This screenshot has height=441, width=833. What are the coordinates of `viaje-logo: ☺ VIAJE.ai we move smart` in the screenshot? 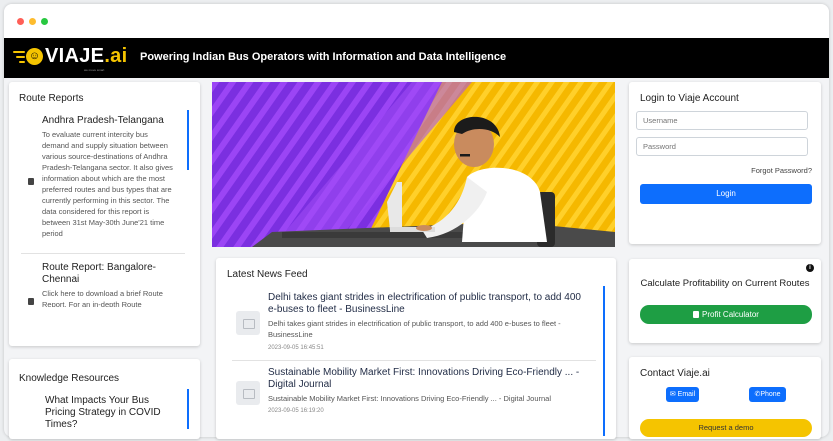 It's located at (66, 58).